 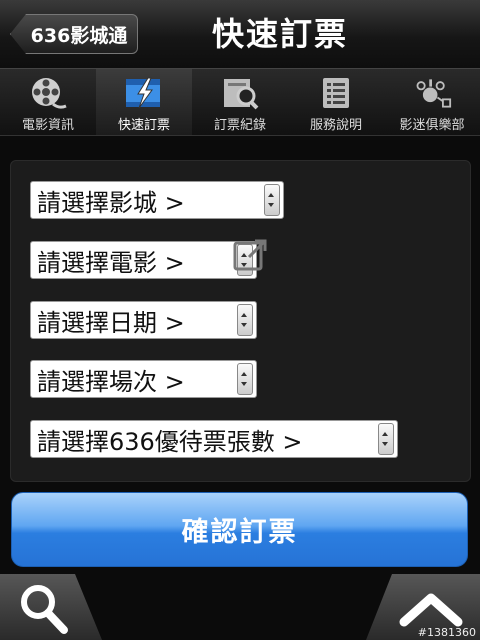 What do you see at coordinates (431, 610) in the screenshot?
I see `chevron-up-icon` at bounding box center [431, 610].